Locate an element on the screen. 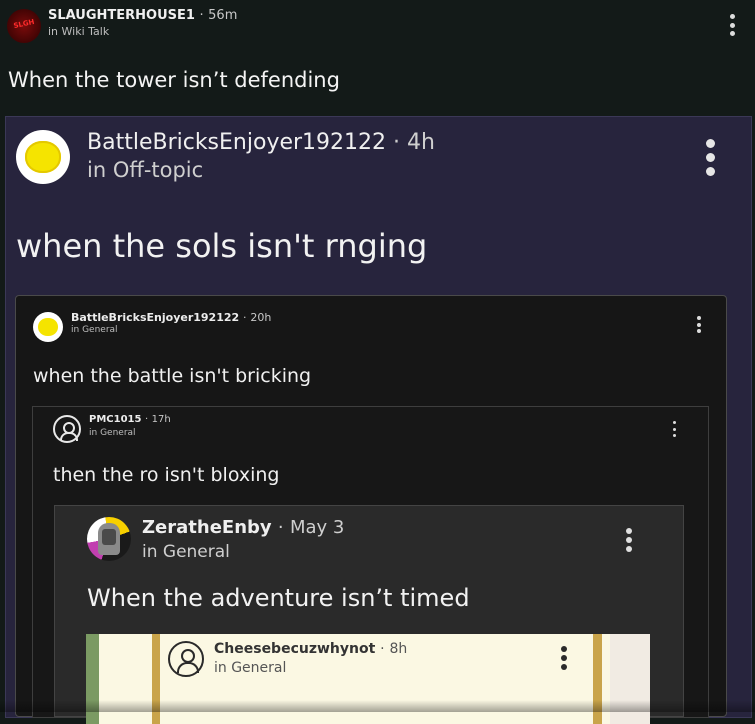 The height and width of the screenshot is (724, 755). timestamp: 56m is located at coordinates (223, 15).